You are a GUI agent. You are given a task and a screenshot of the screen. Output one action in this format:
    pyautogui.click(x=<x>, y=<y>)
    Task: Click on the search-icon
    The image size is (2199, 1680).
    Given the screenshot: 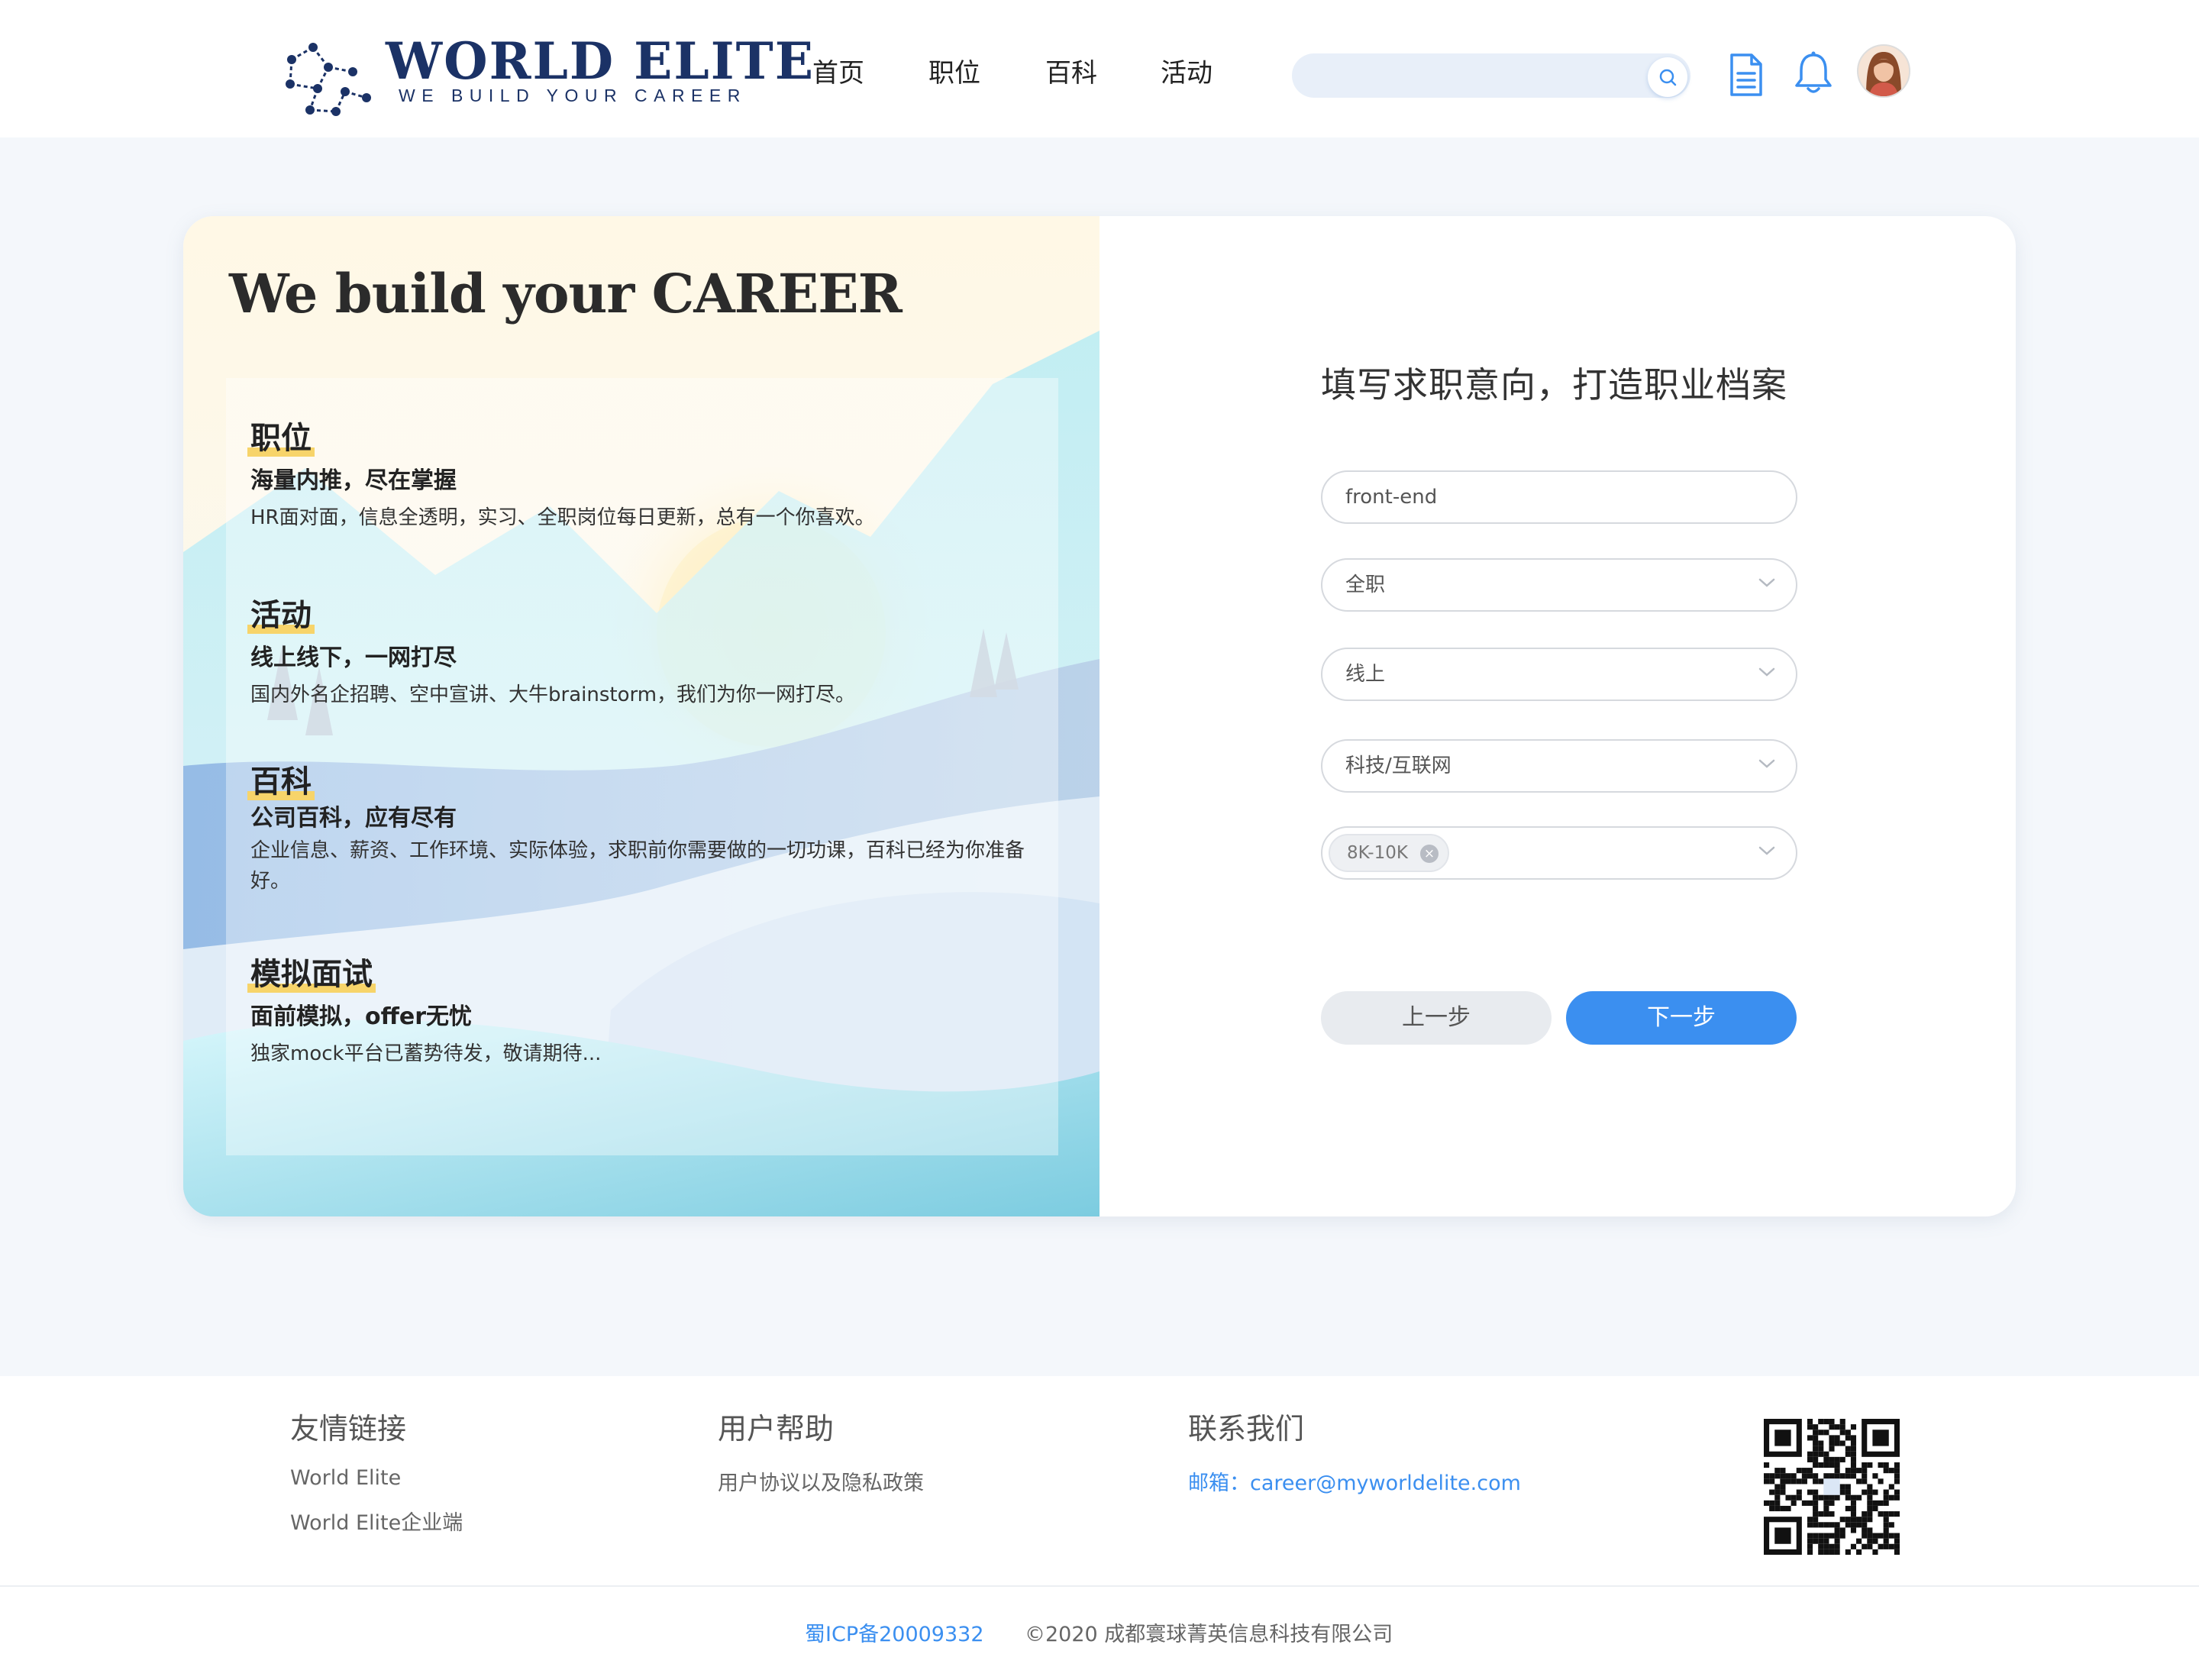 What is the action you would take?
    pyautogui.click(x=1668, y=77)
    